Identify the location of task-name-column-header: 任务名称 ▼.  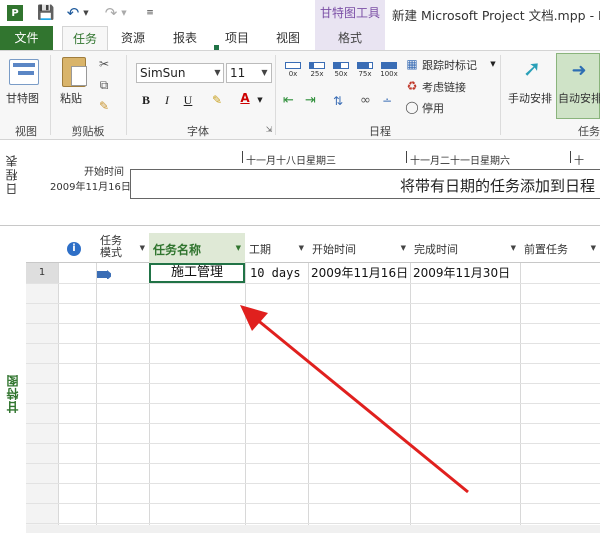
(197, 248).